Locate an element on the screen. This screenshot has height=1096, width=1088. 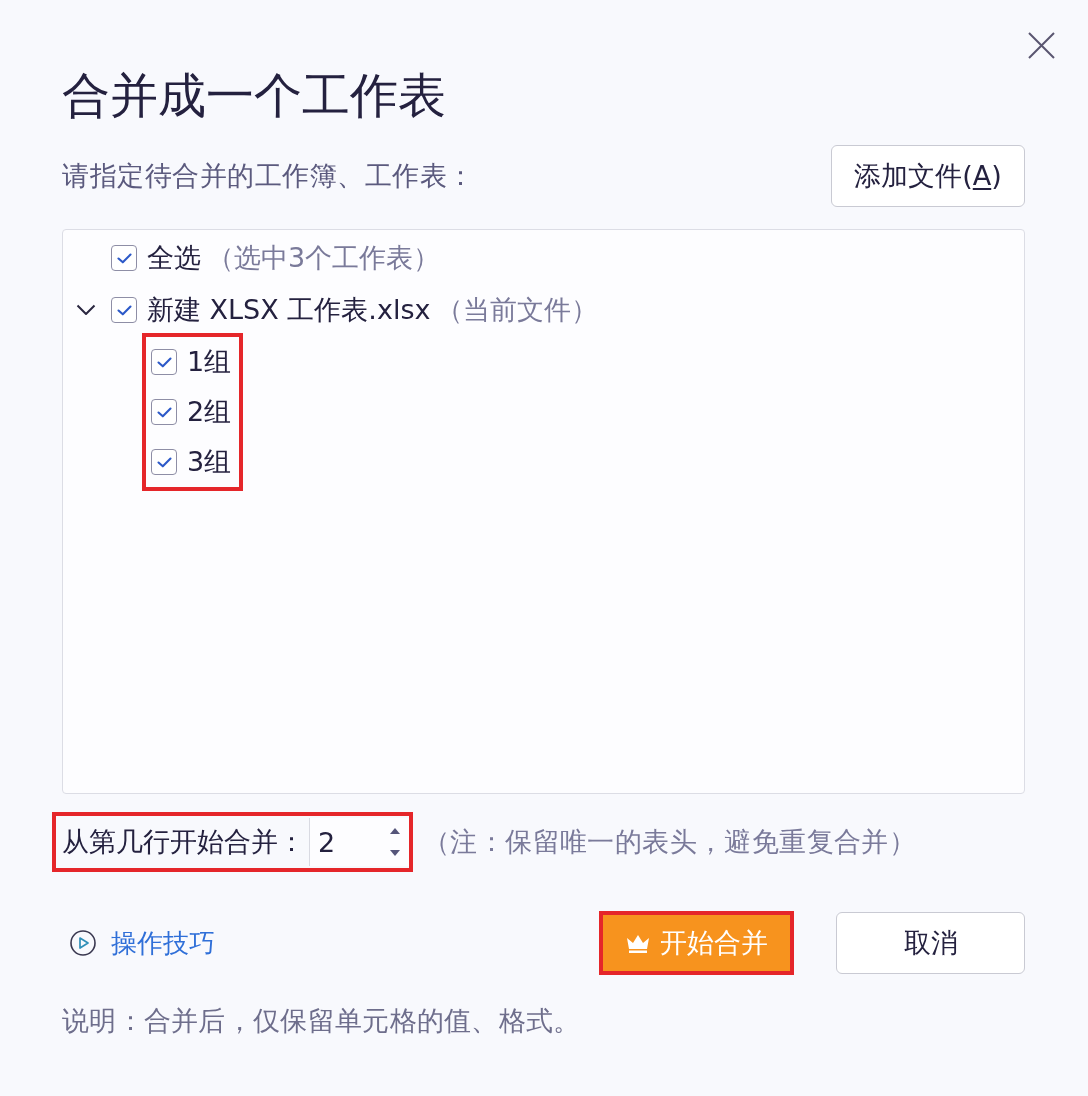
down-arrow-icon is located at coordinates (395, 853).